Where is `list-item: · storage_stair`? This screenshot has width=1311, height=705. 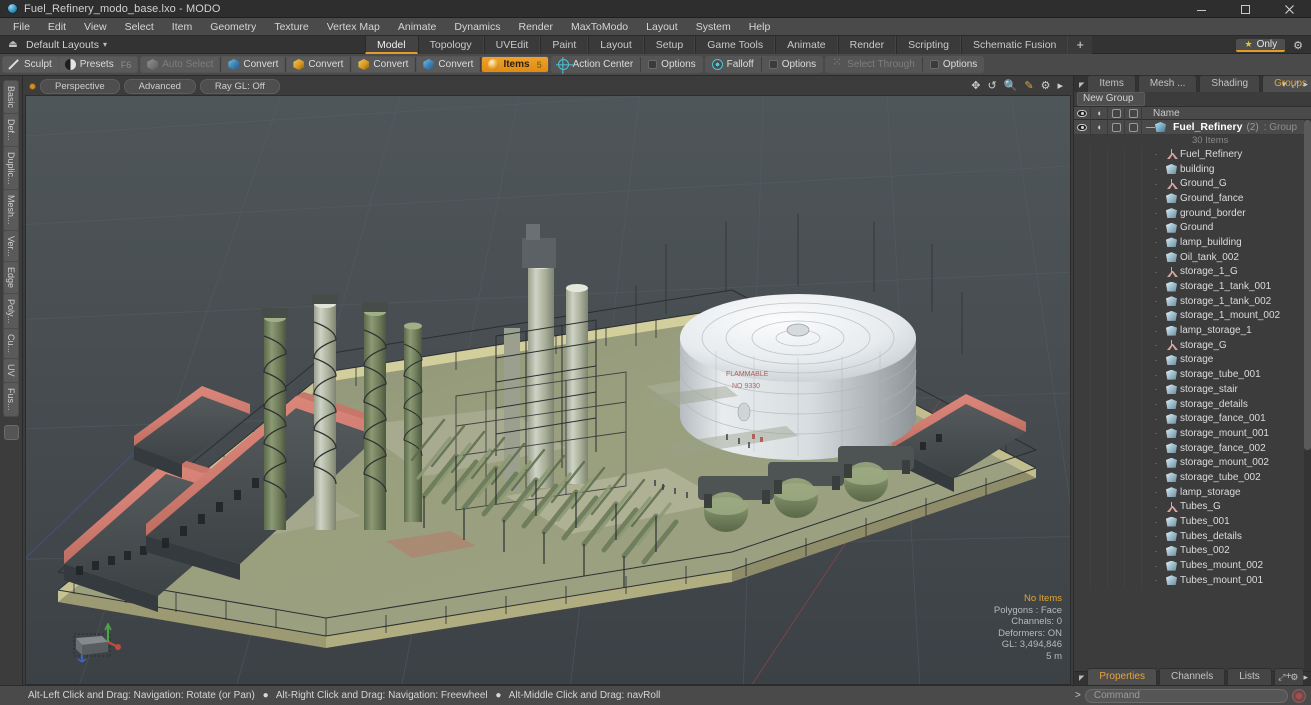
list-item: · storage_stair is located at coordinates (1192, 389).